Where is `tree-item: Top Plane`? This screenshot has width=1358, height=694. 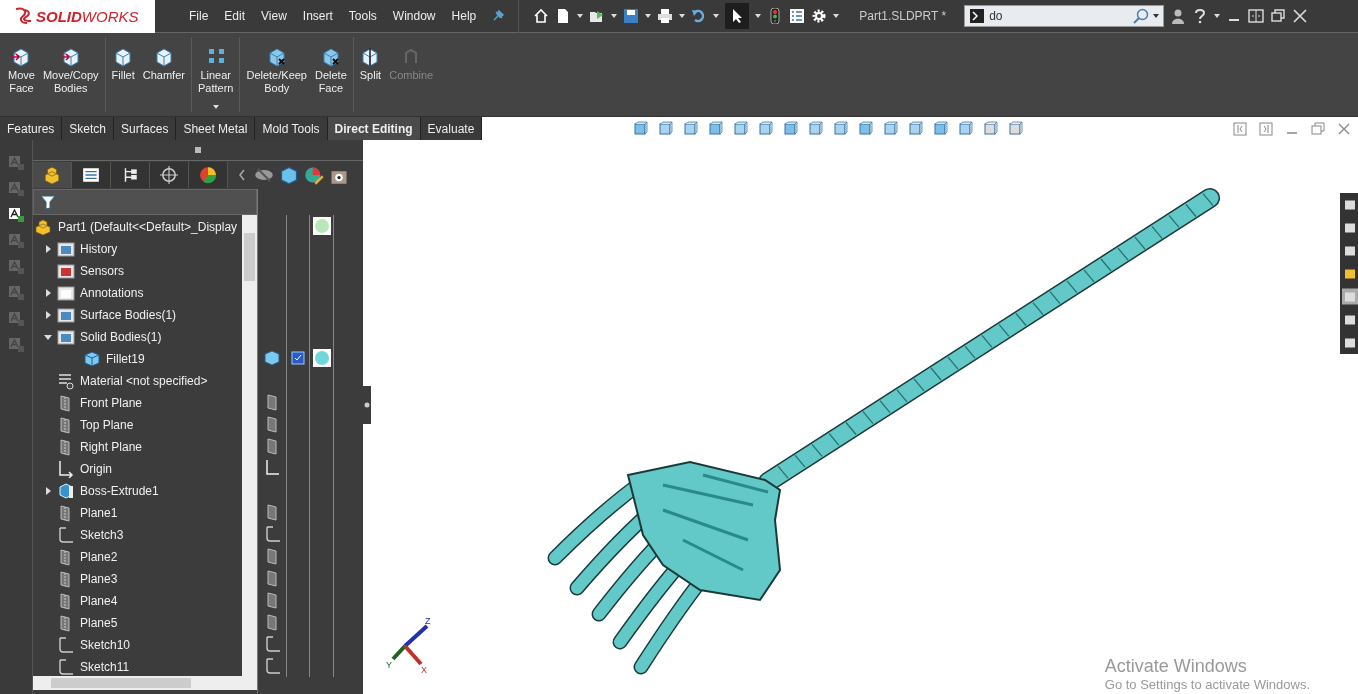
tree-item: Top Plane is located at coordinates (107, 425).